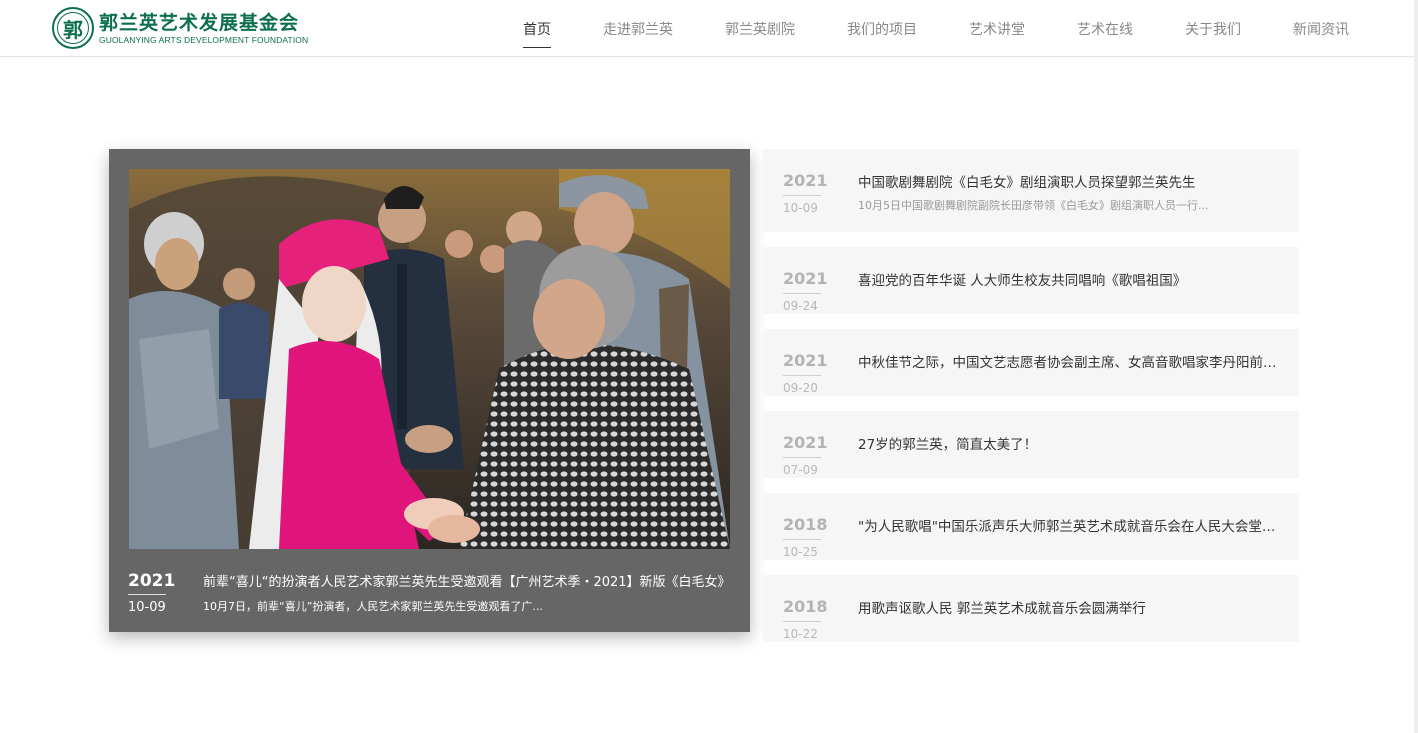  Describe the element at coordinates (800, 208) in the screenshot. I see `news-date: 10-09` at that location.